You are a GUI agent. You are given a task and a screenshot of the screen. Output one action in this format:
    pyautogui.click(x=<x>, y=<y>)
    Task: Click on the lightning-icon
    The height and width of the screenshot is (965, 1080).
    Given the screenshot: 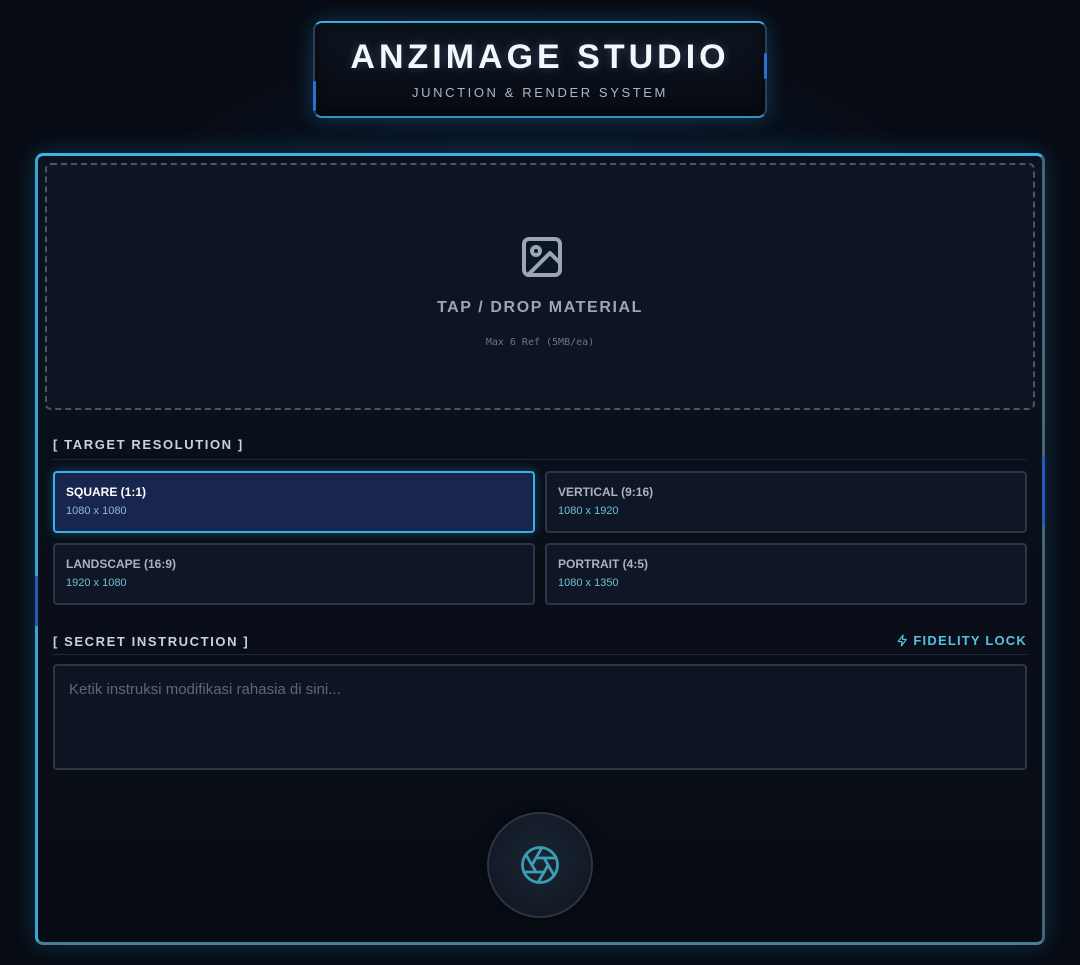 What is the action you would take?
    pyautogui.click(x=902, y=640)
    